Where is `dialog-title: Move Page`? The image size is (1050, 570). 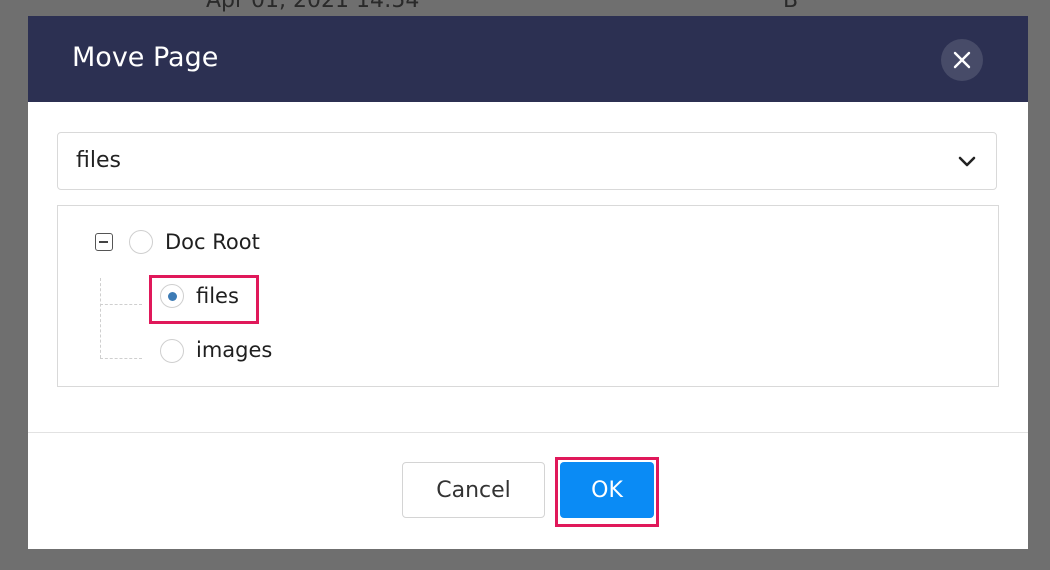
dialog-title: Move Page is located at coordinates (145, 57).